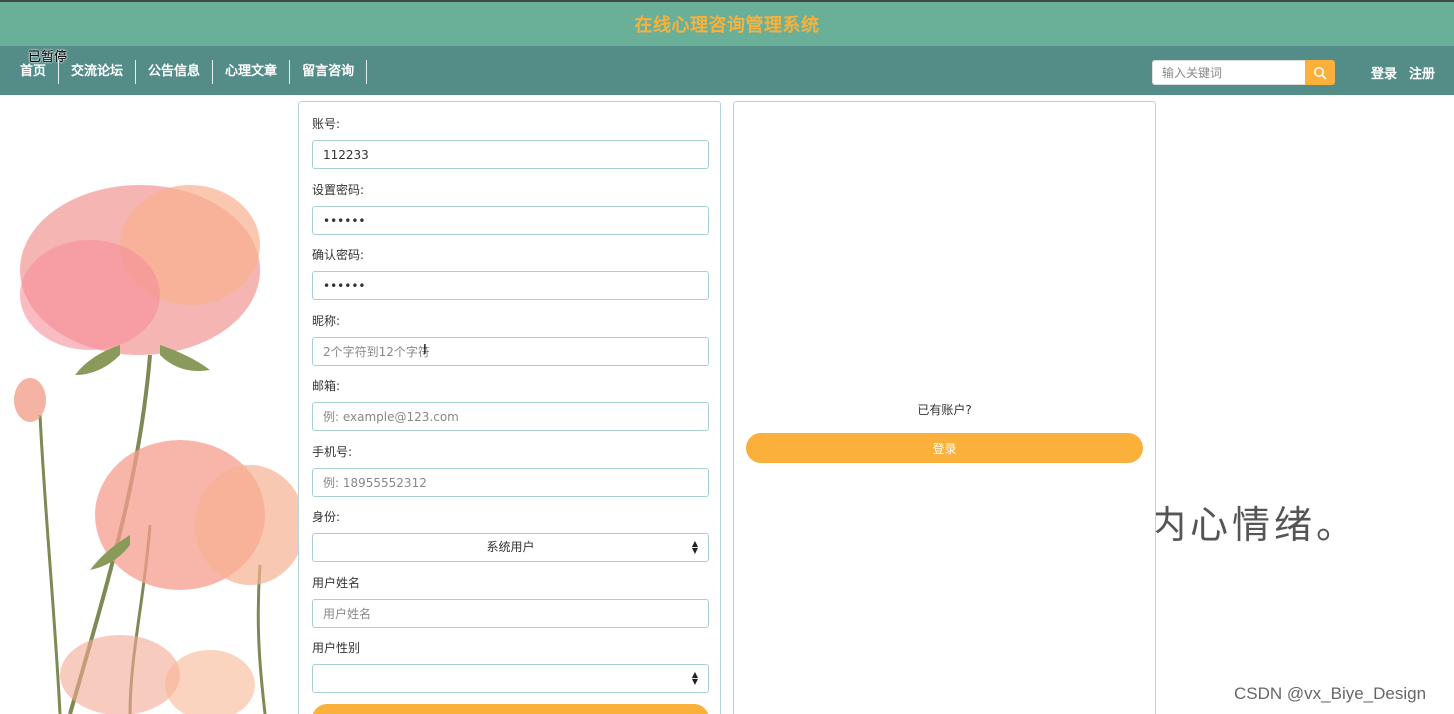  What do you see at coordinates (510, 351) in the screenshot?
I see `nickname-input` at bounding box center [510, 351].